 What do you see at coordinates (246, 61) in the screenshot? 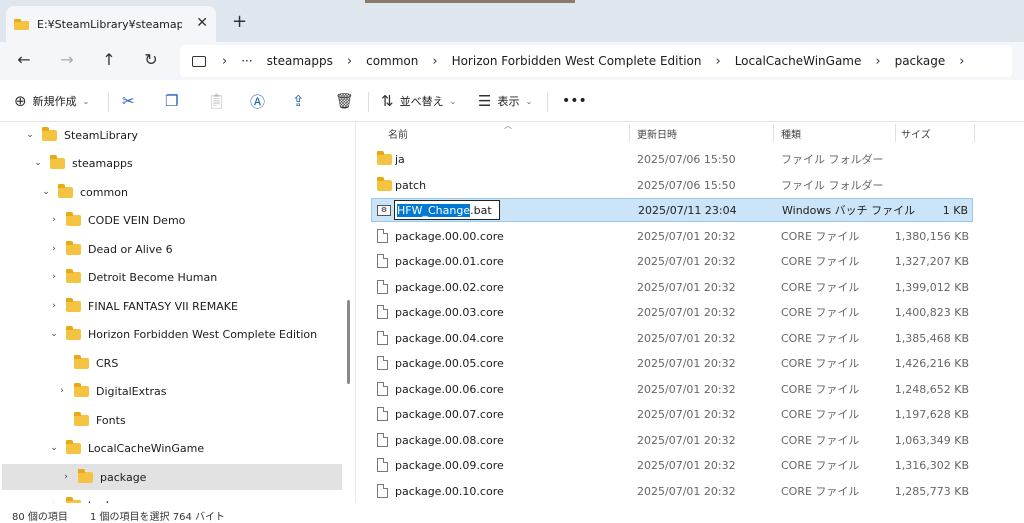
I see `breadcrumb-more: ···` at bounding box center [246, 61].